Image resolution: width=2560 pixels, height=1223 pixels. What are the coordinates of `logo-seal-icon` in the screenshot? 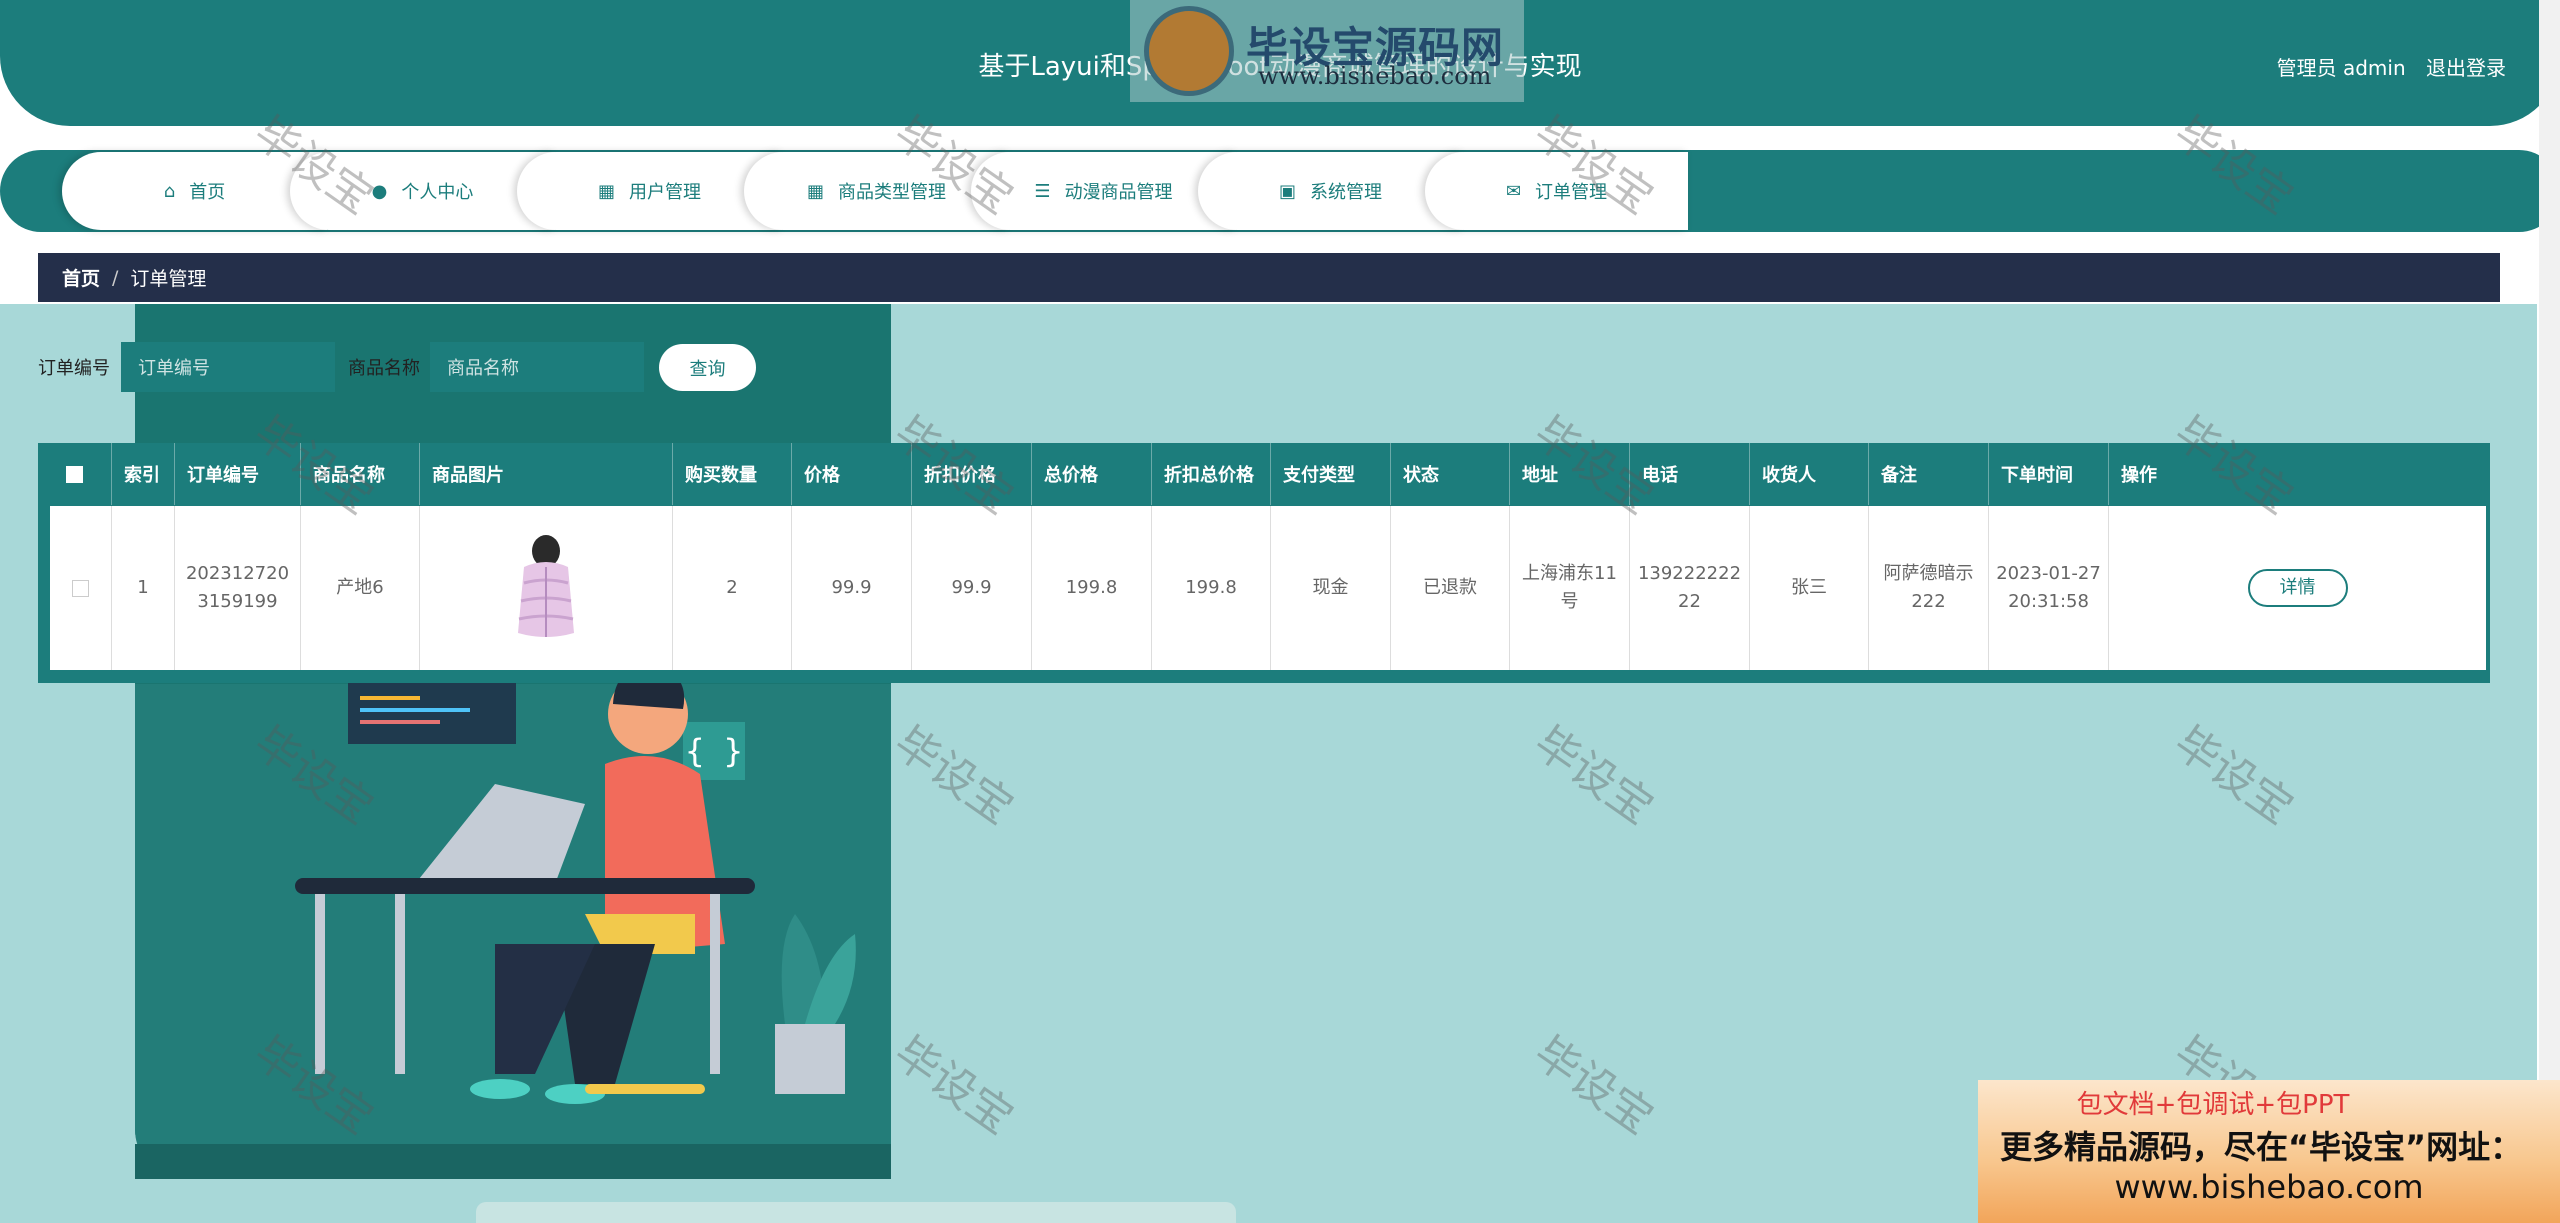 It's located at (1189, 51).